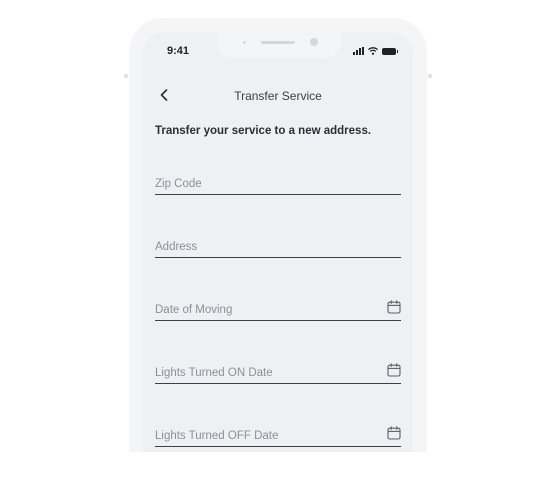  Describe the element at coordinates (265, 184) in the screenshot. I see `zip-code-input` at that location.